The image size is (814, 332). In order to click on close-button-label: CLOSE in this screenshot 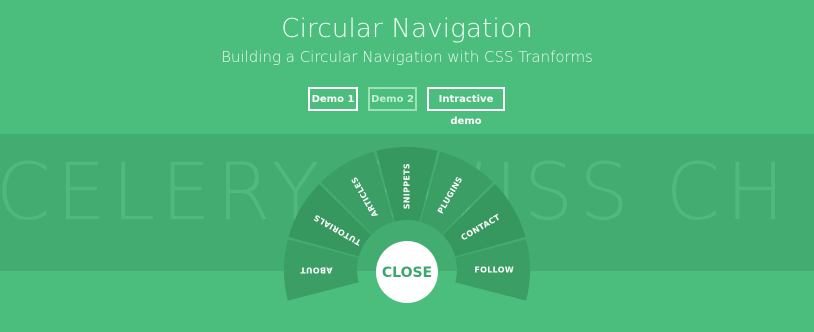, I will do `click(407, 273)`.